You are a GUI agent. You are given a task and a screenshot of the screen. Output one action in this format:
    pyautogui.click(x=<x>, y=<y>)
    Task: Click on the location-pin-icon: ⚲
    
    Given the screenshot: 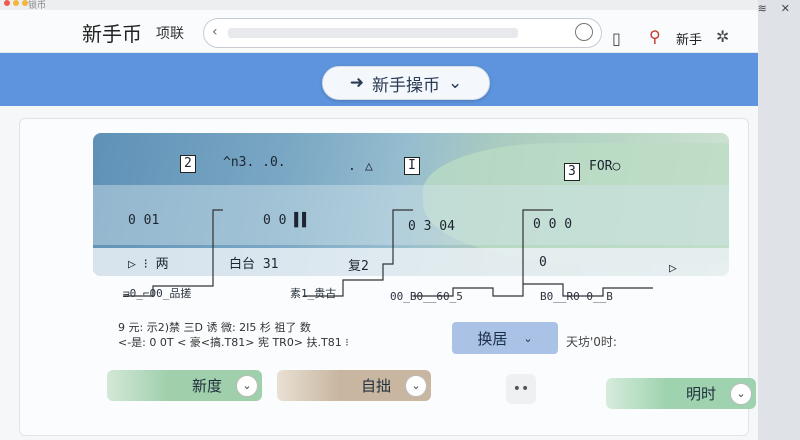 What is the action you would take?
    pyautogui.click(x=655, y=36)
    